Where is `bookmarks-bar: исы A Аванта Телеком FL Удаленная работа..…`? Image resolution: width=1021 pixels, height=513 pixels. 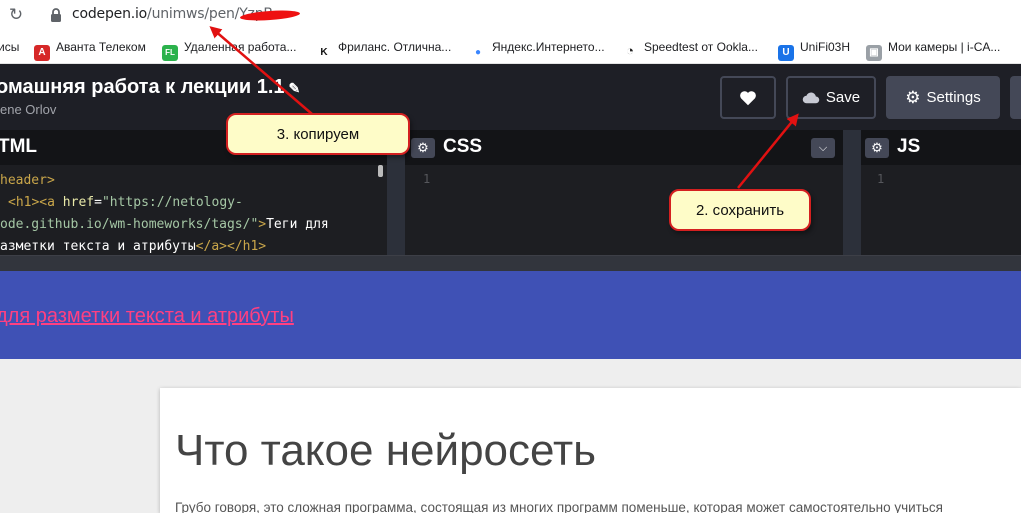 bookmarks-bar: исы A Аванта Телеком FL Удаленная работа..… is located at coordinates (510, 47).